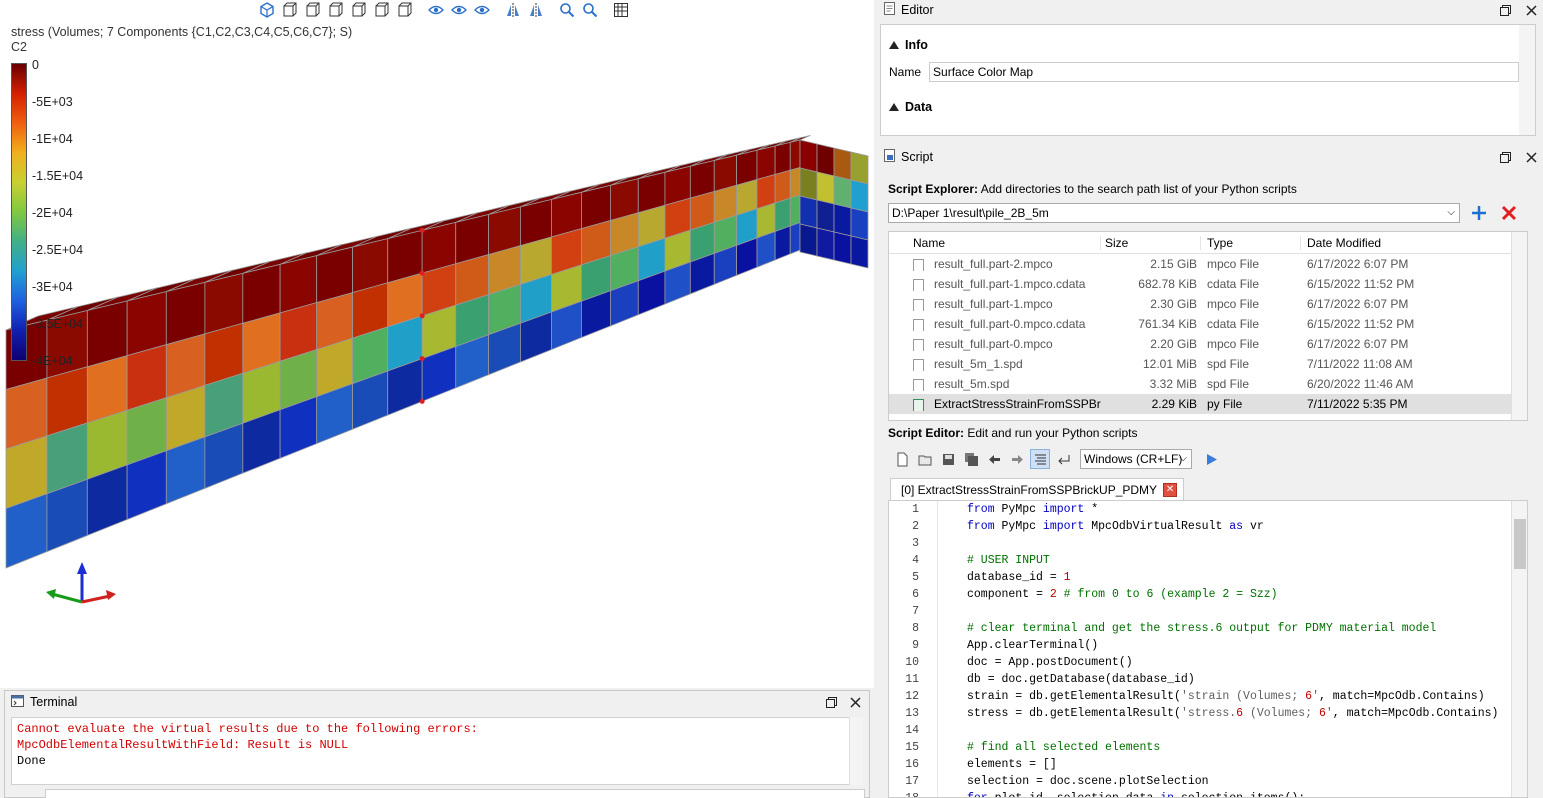 This screenshot has height=798, width=1543. Describe the element at coordinates (358, 10) in the screenshot. I see `right-view-icon` at that location.